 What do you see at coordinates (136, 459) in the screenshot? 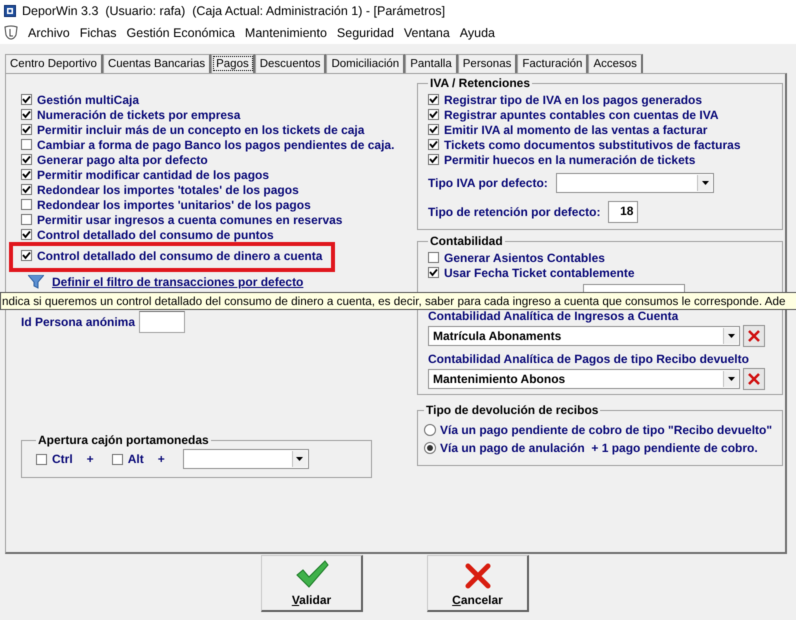
I see `checkbox-label: Alt` at bounding box center [136, 459].